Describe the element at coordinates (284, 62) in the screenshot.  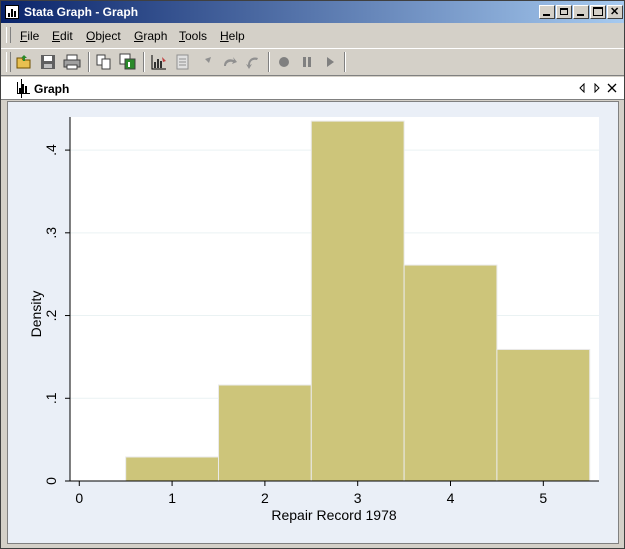
I see `play-record-icon` at that location.